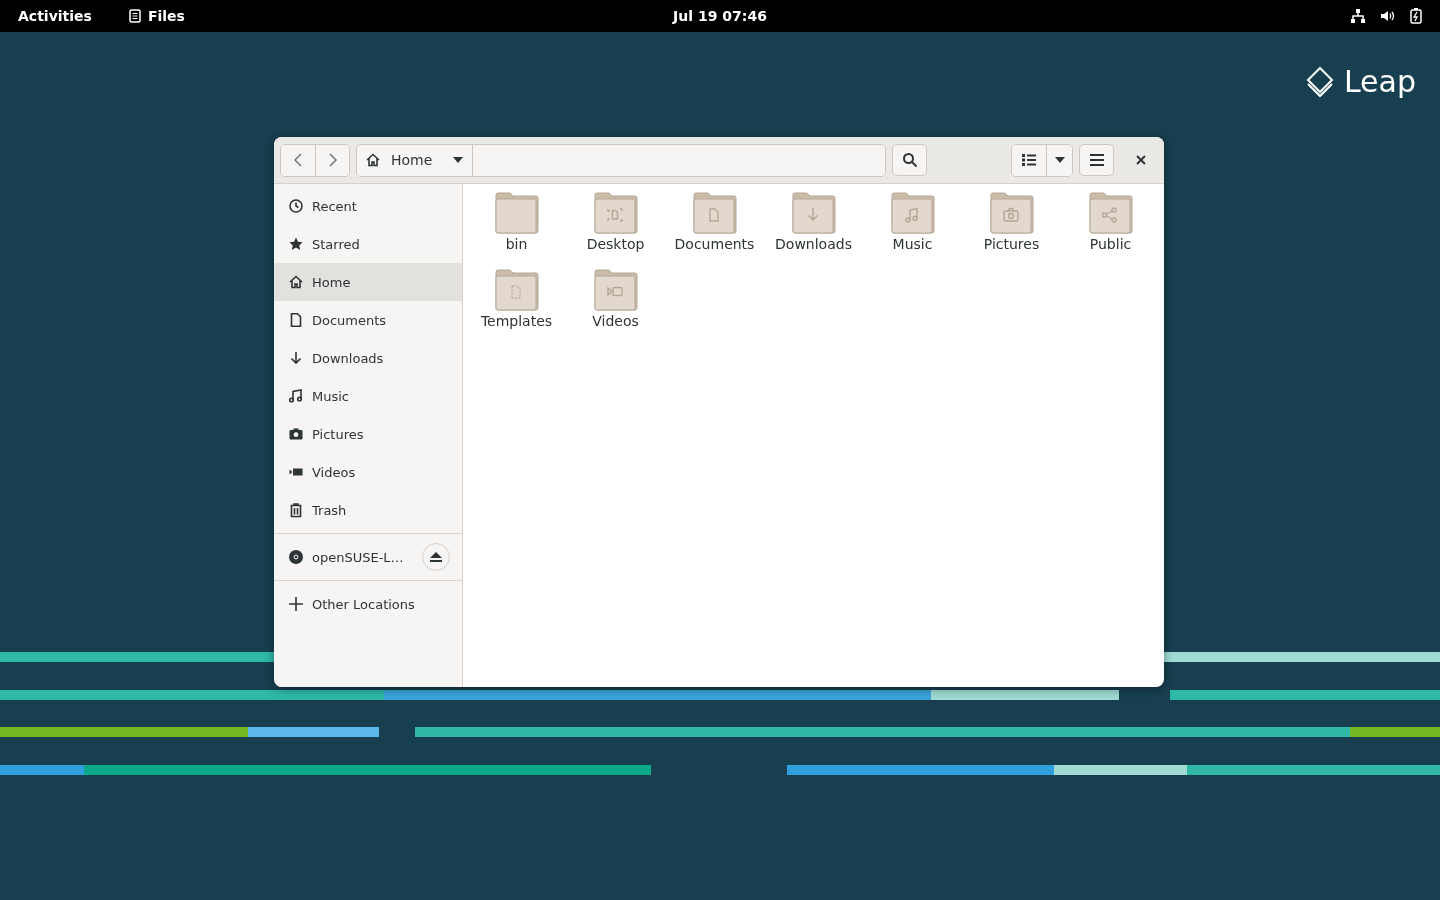  What do you see at coordinates (296, 206) in the screenshot?
I see `clock-icon` at bounding box center [296, 206].